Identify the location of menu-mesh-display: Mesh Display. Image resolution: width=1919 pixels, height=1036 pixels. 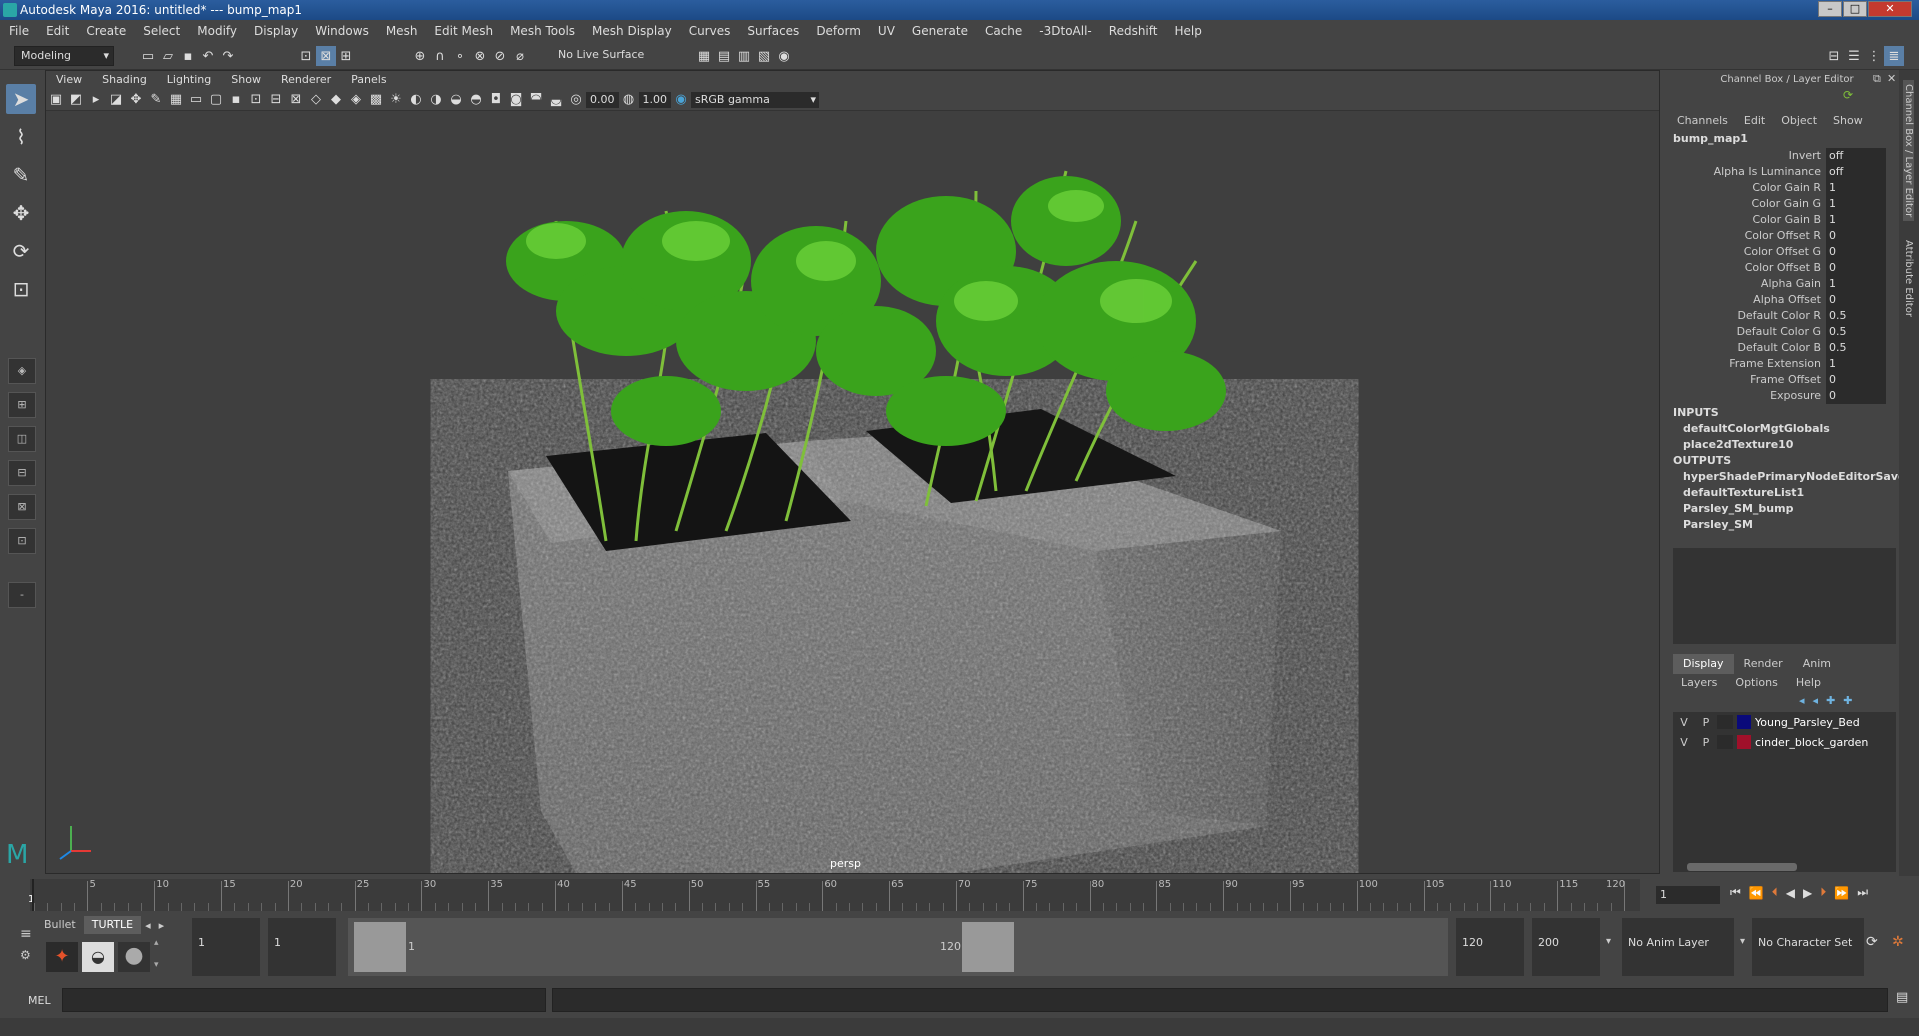
(631, 31).